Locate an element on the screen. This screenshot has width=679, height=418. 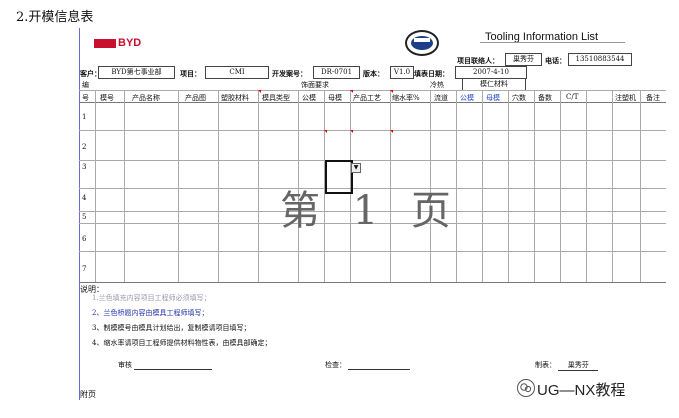
customer-field: BYD第七事业部 is located at coordinates (136, 72).